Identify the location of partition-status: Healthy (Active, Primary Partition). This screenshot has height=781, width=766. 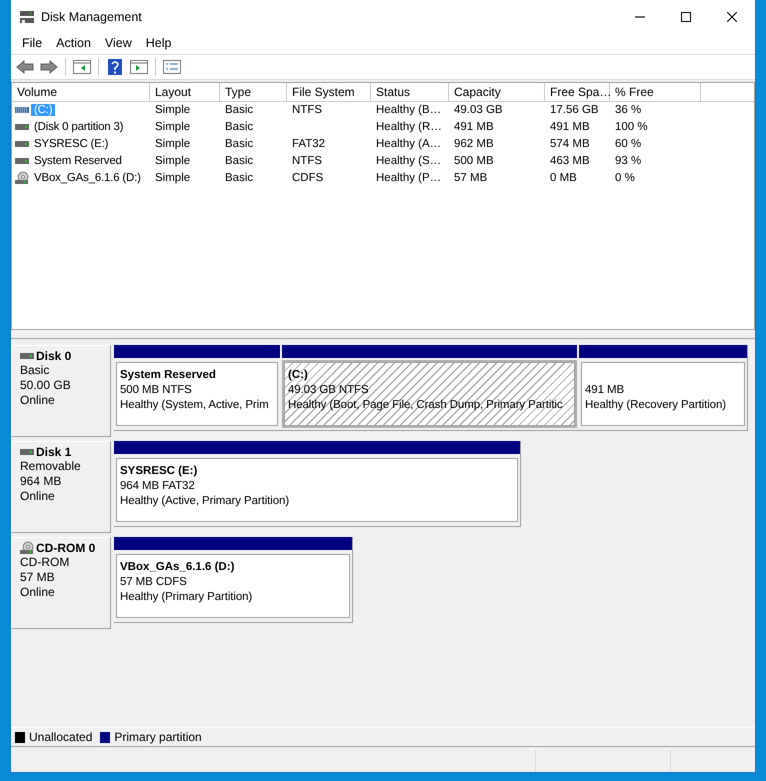
(205, 501).